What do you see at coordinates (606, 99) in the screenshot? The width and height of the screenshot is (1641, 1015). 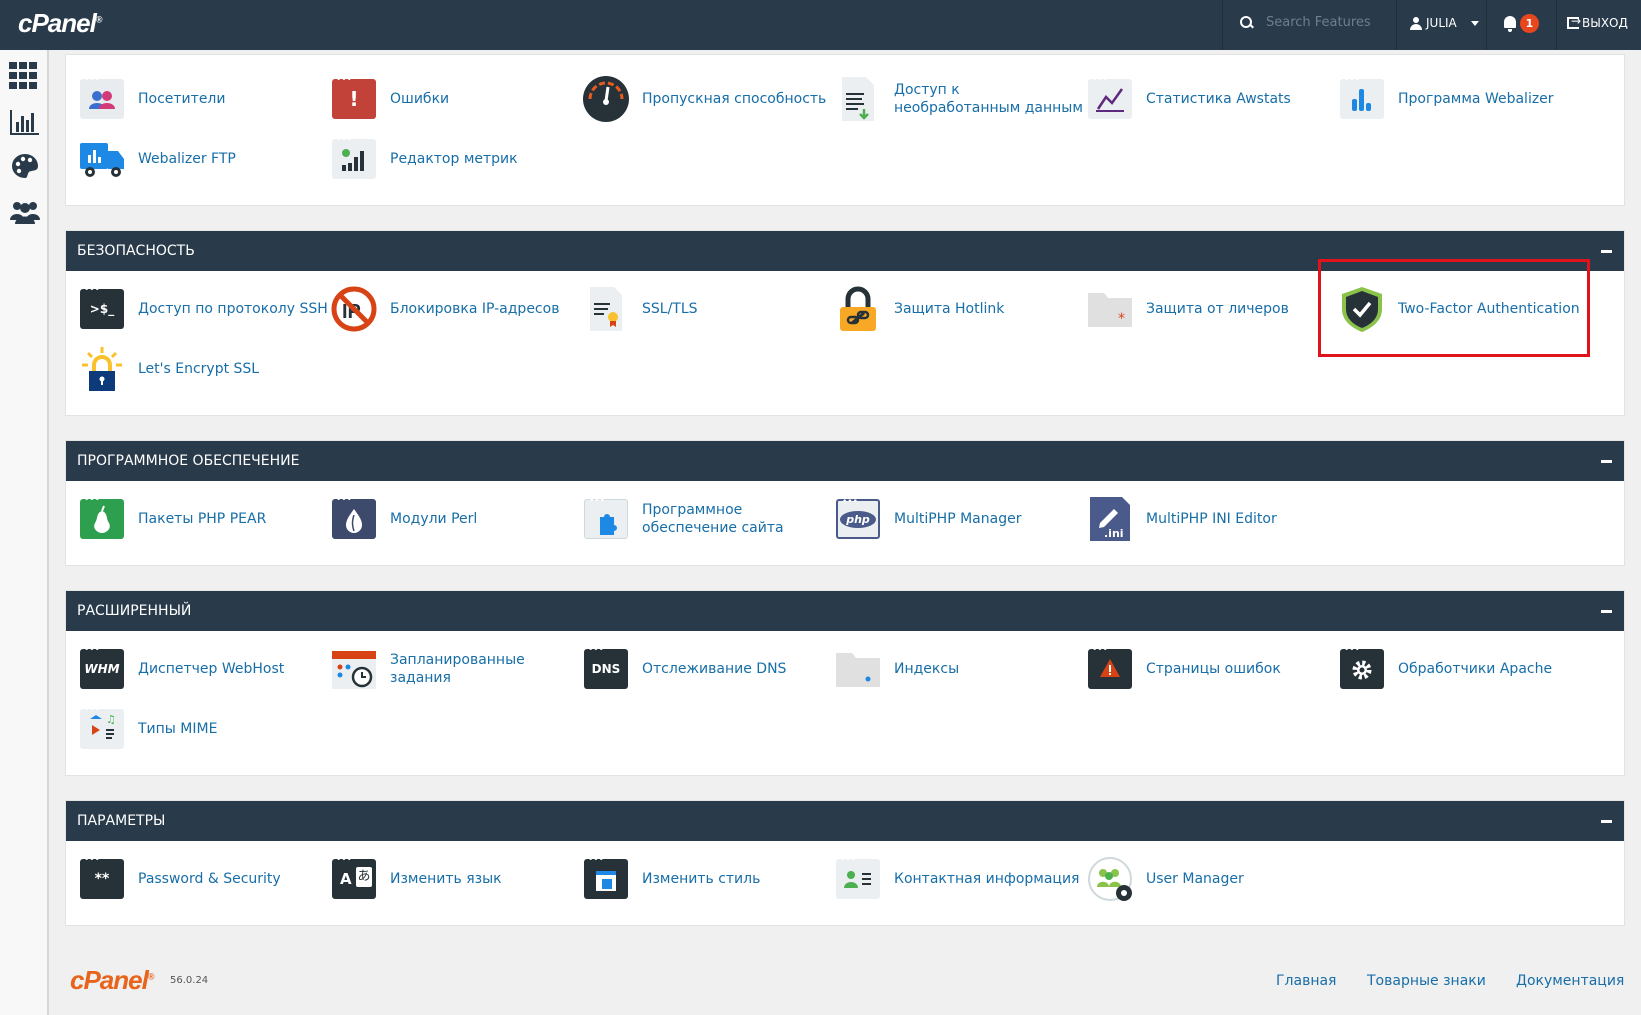 I see `gauge-icon` at bounding box center [606, 99].